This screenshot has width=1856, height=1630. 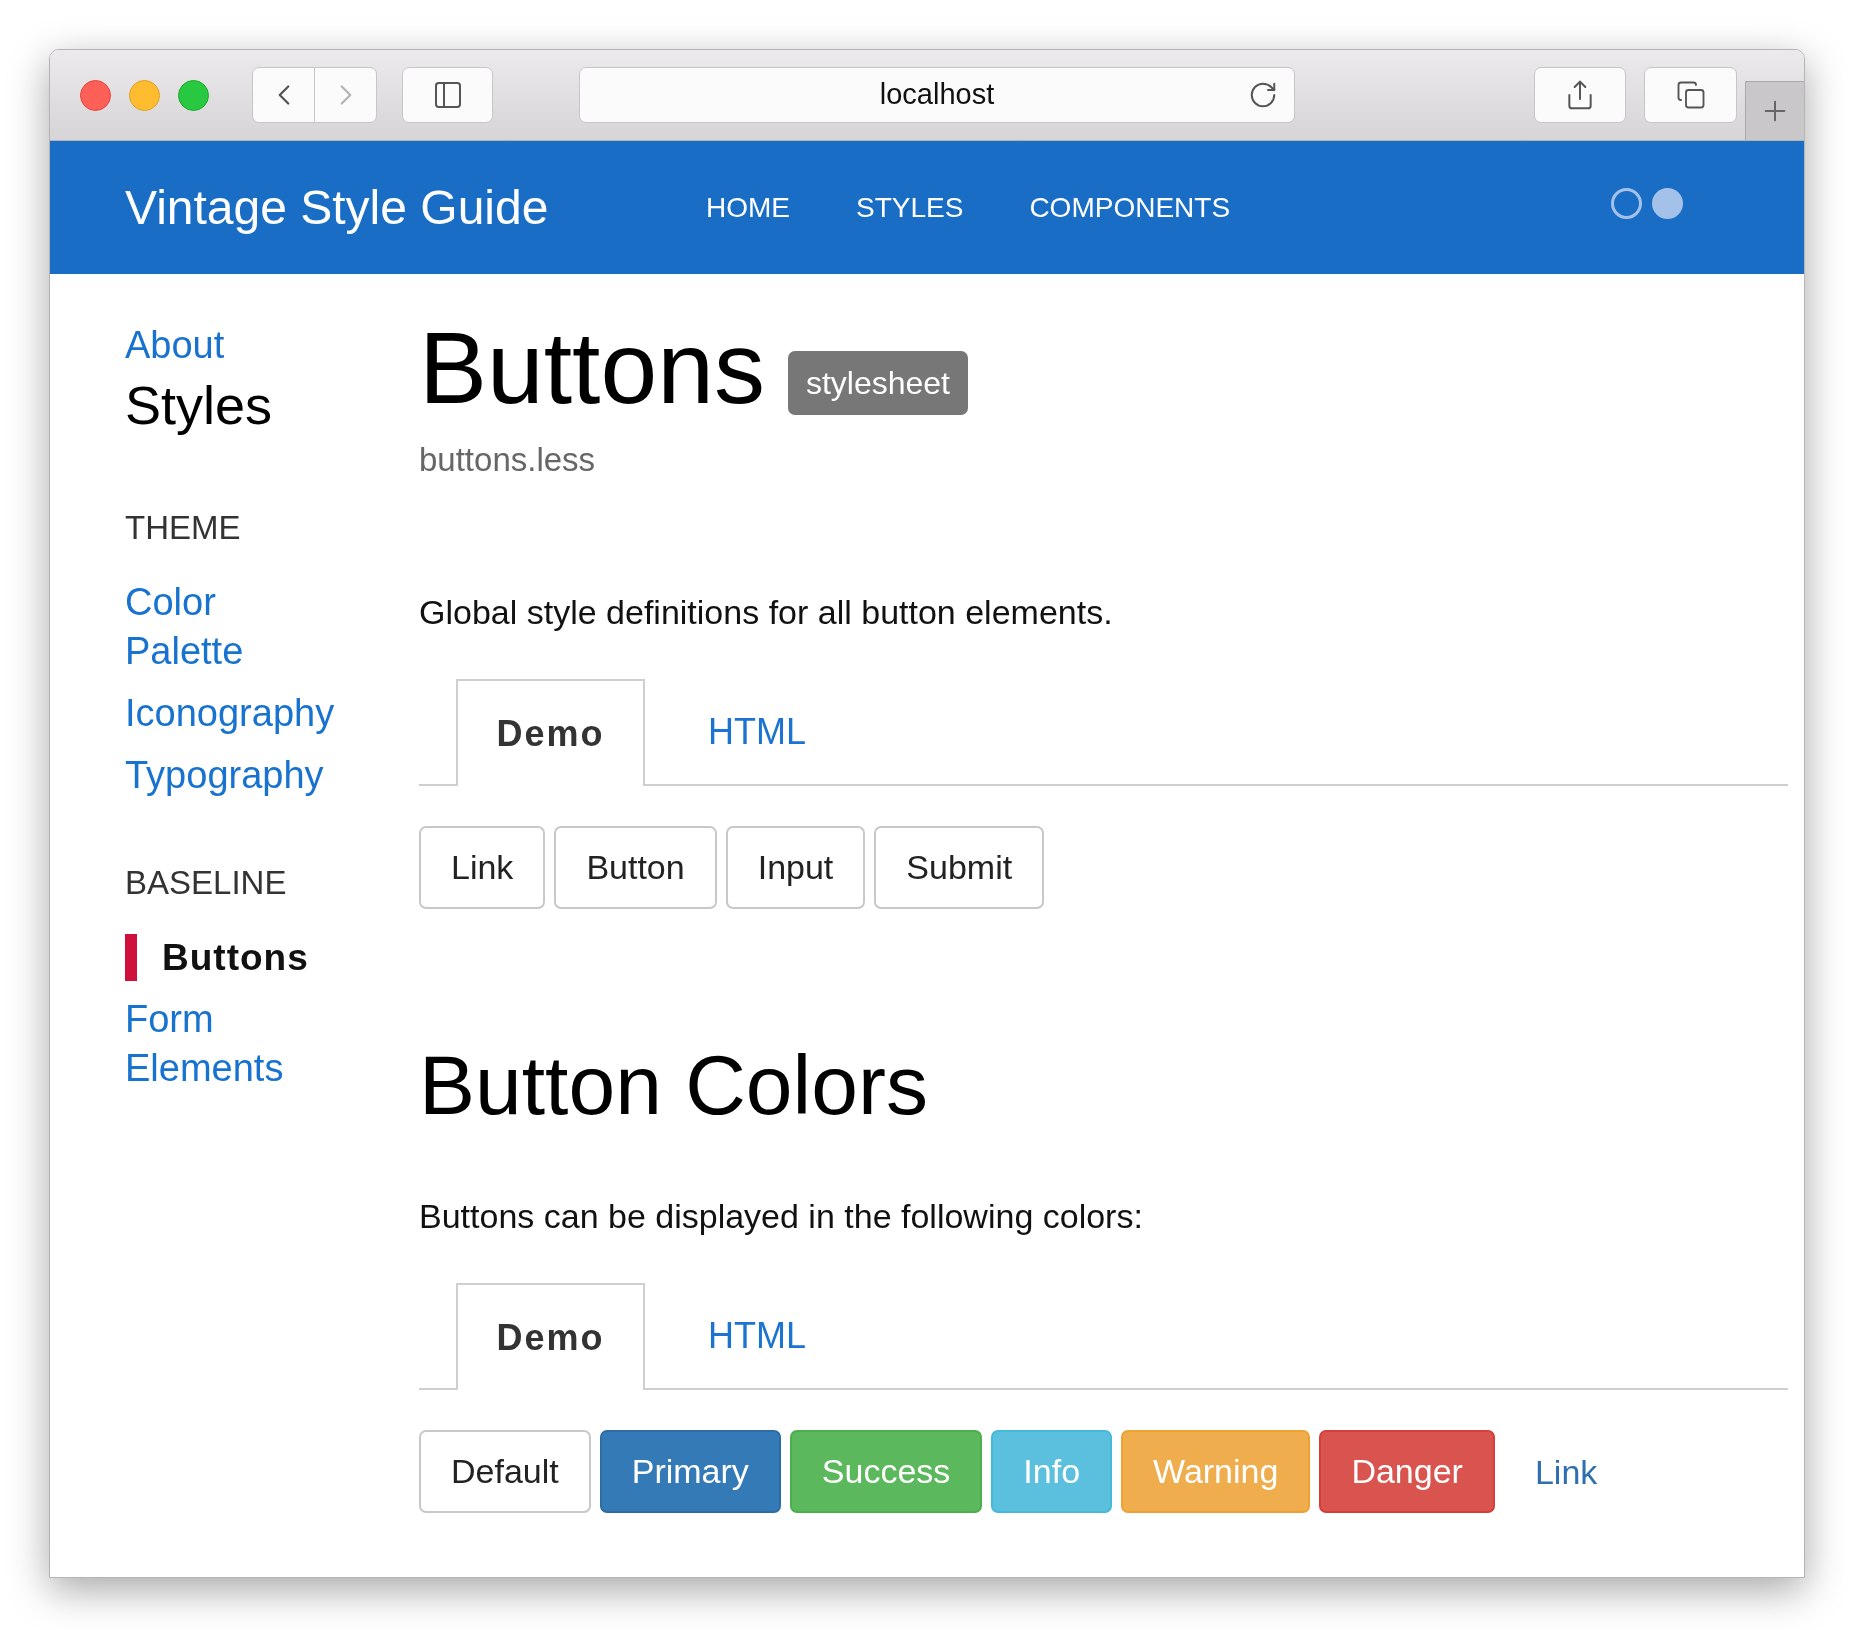 I want to click on primary-button: Primary, so click(x=690, y=1471).